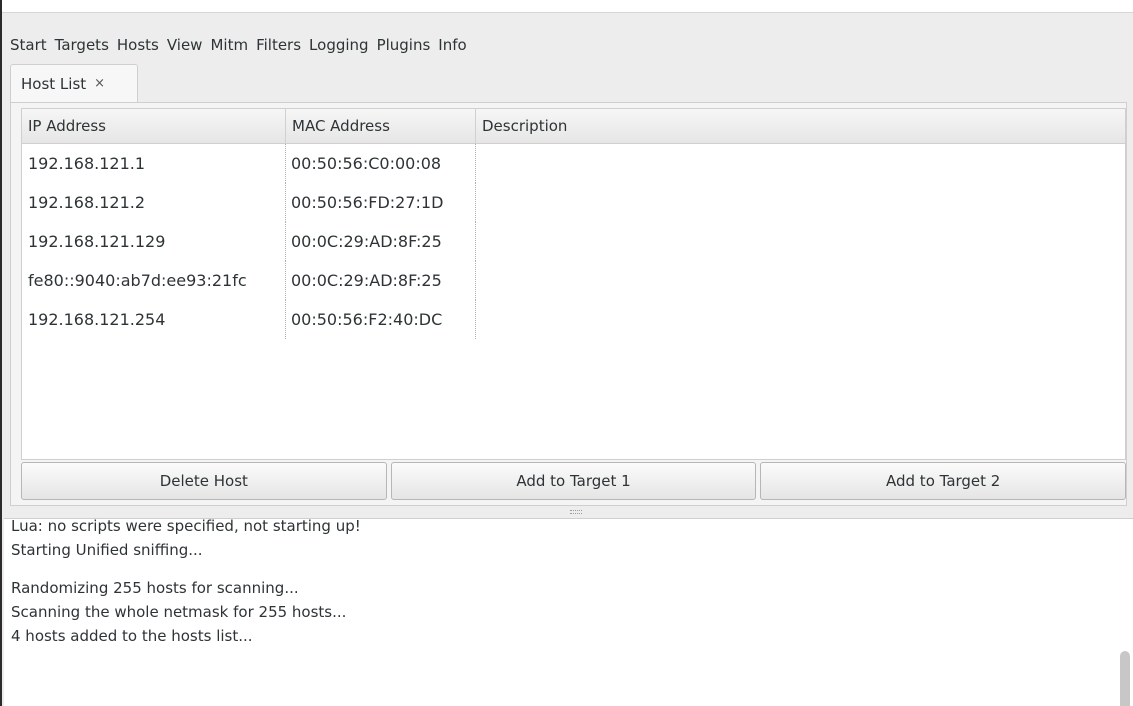  I want to click on add-to-target-2-button: Add to Target 2, so click(943, 481).